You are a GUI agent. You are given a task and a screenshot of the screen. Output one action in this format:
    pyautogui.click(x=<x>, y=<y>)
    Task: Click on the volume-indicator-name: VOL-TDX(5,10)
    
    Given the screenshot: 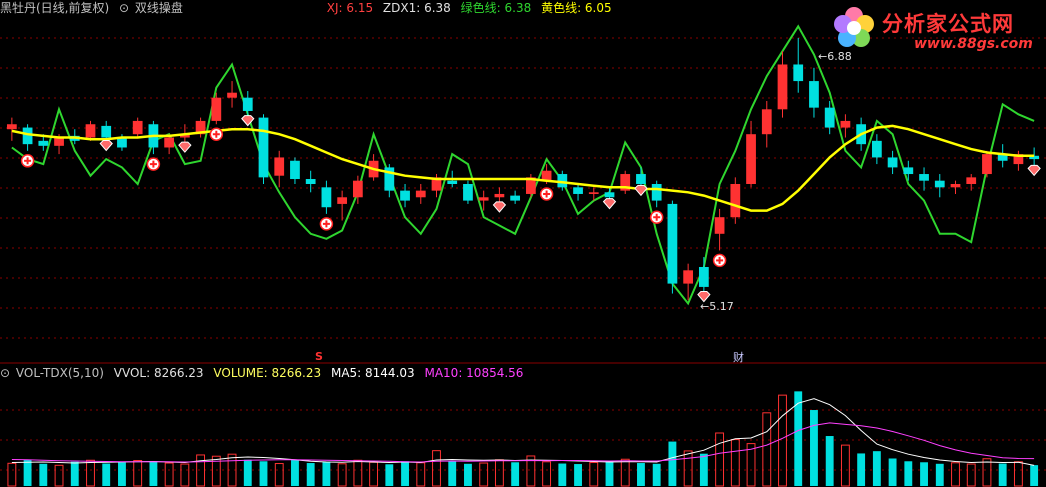 What is the action you would take?
    pyautogui.click(x=60, y=373)
    